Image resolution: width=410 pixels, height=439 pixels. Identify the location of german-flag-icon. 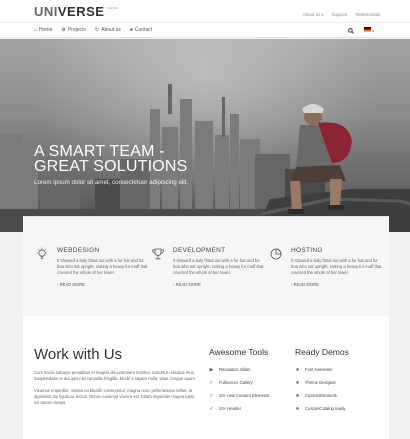
(367, 29).